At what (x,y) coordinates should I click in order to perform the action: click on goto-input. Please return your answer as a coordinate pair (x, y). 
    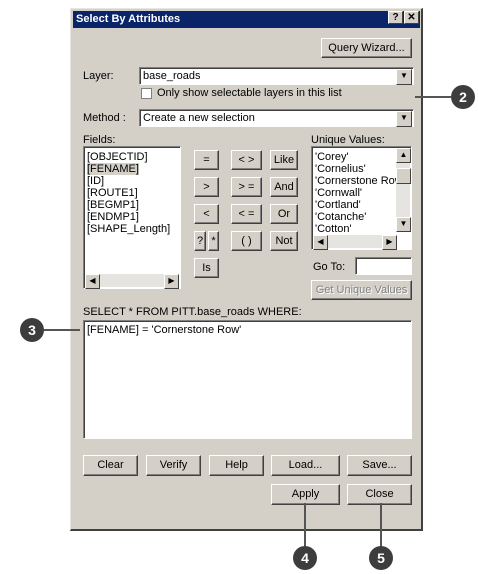
    Looking at the image, I should click on (383, 266).